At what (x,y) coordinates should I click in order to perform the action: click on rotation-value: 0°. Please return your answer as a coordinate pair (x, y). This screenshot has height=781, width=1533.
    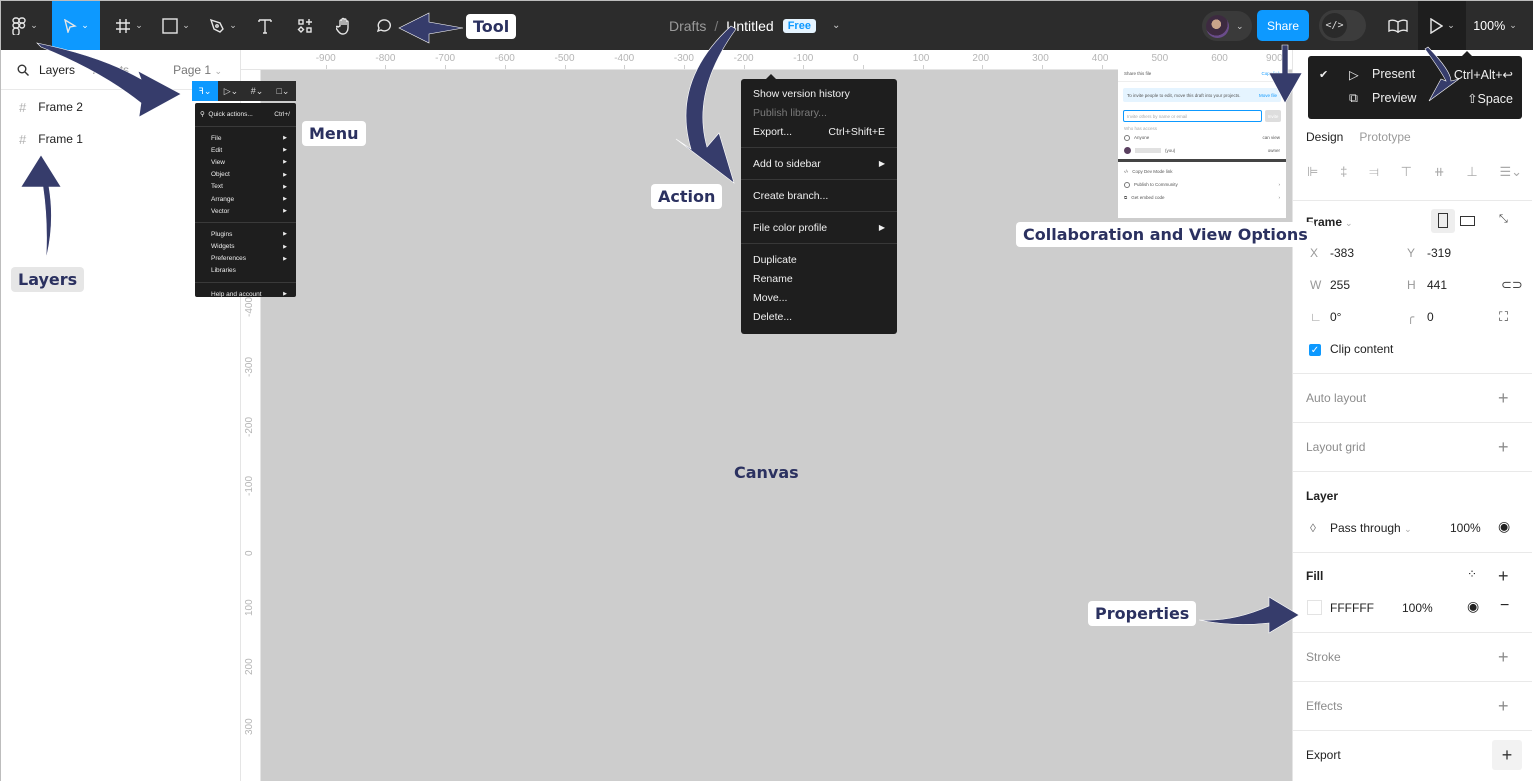
    Looking at the image, I should click on (1336, 317).